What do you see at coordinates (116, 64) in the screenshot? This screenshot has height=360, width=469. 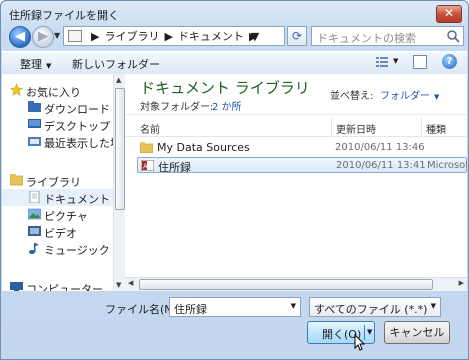 I see `new-folder-button: 新しいフォルダー` at bounding box center [116, 64].